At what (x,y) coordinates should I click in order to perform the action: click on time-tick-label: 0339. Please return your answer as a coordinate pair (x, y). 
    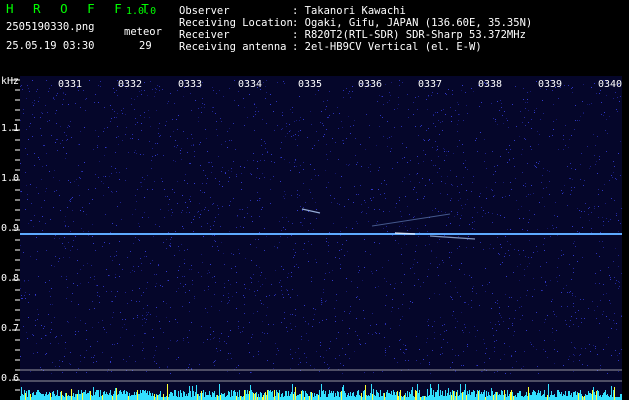
    Looking at the image, I should click on (550, 84).